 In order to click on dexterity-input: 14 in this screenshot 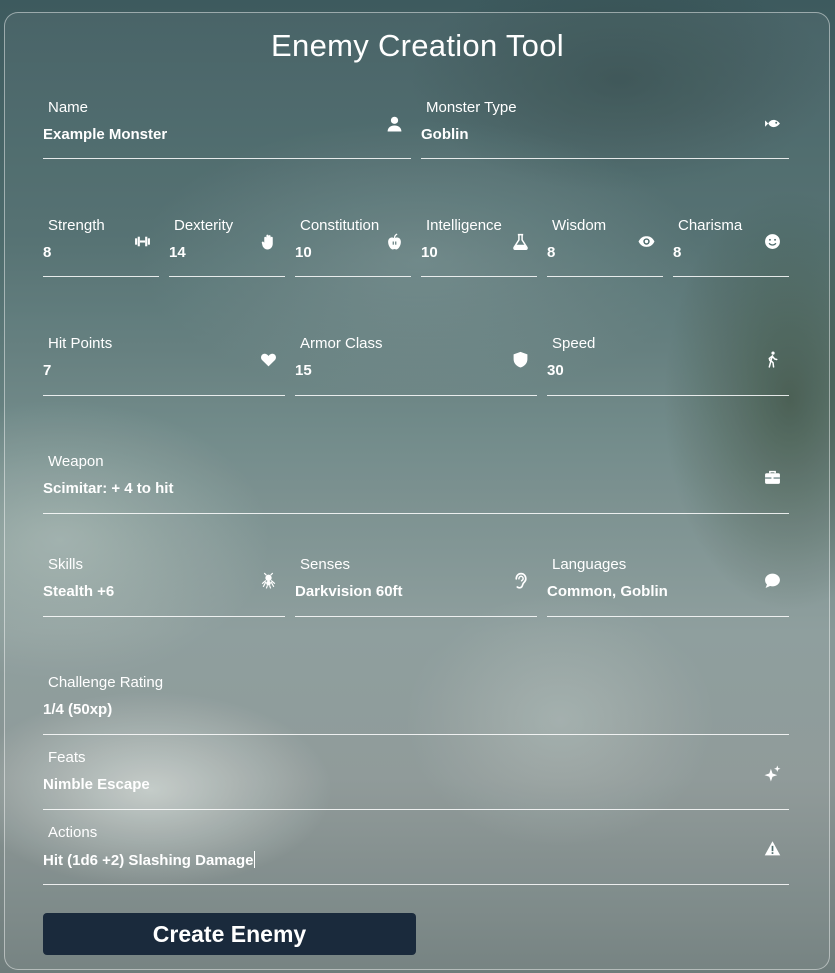, I will do `click(177, 252)`.